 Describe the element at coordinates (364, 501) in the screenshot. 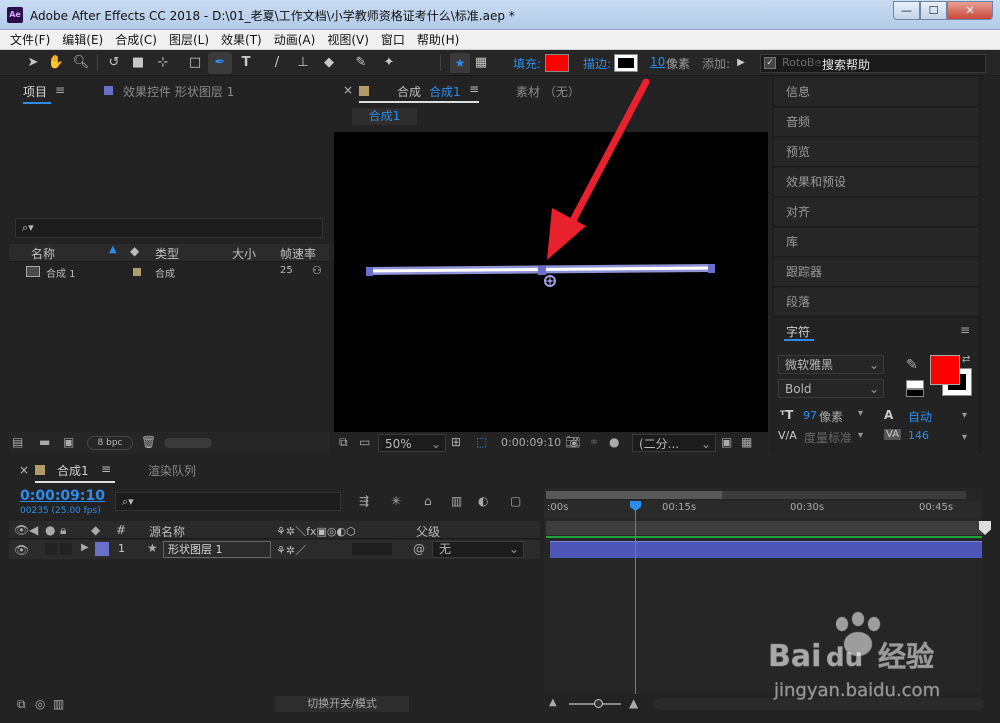

I see `composition-mini-flowchart-icon: ⇶` at that location.